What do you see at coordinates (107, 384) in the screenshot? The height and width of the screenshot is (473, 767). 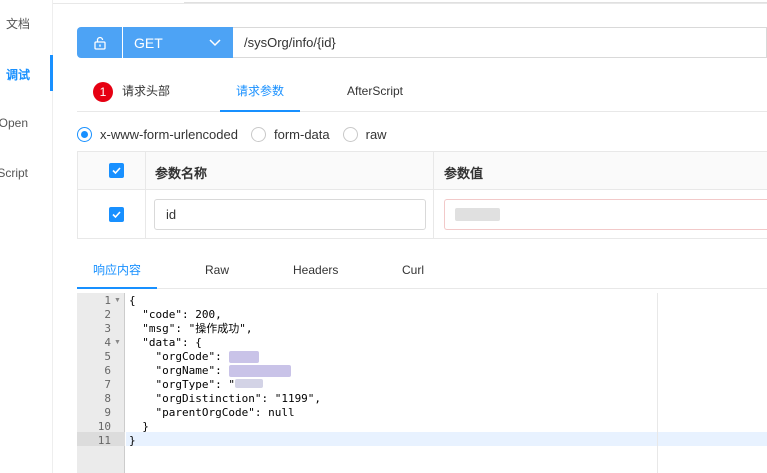 I see `line-number: 7` at bounding box center [107, 384].